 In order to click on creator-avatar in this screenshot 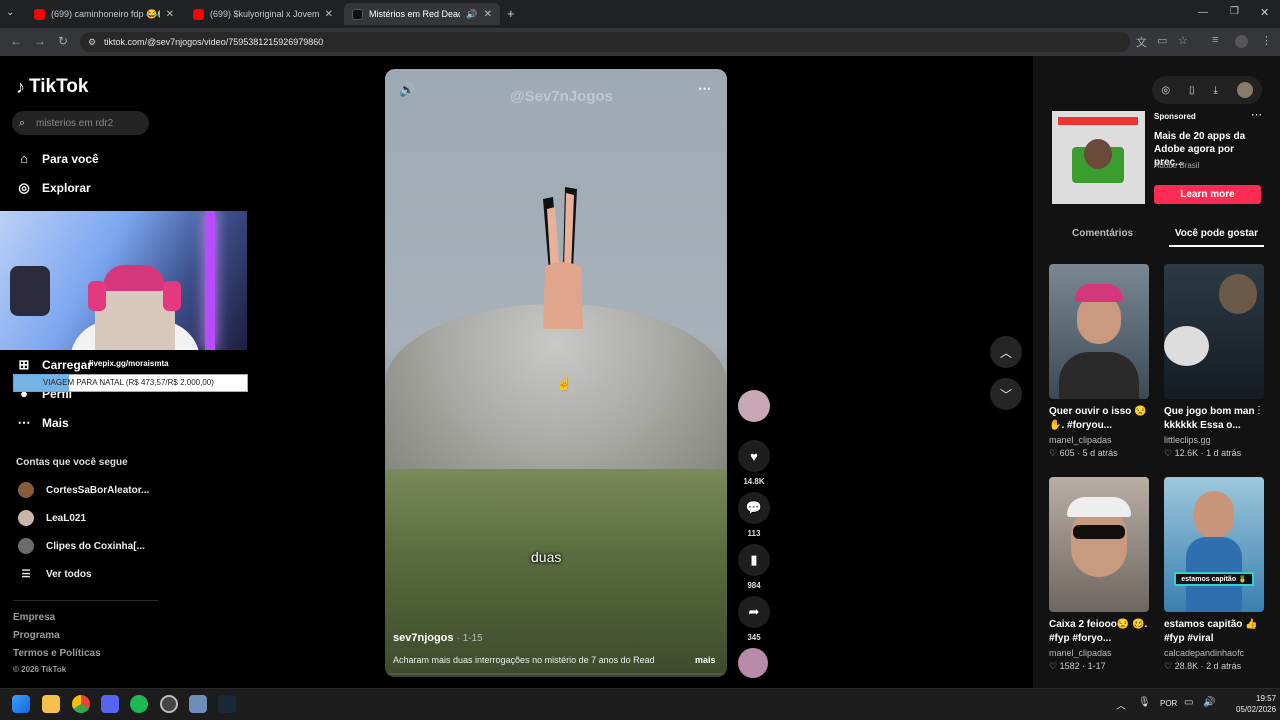, I will do `click(754, 406)`.